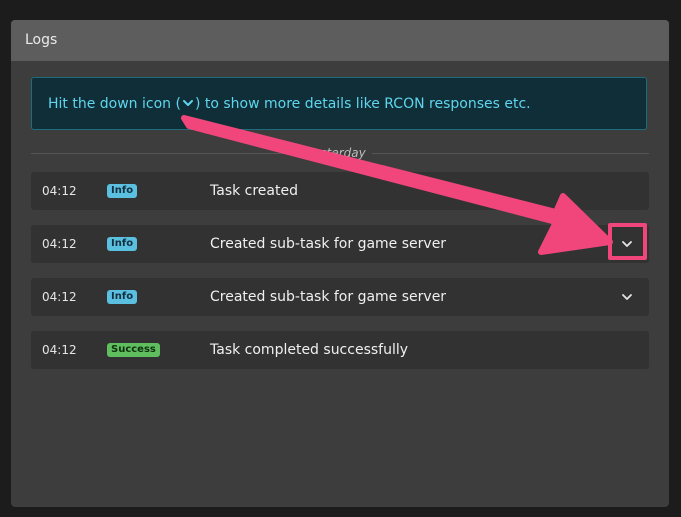 The width and height of the screenshot is (681, 517). I want to click on panel-title: Logs, so click(340, 40).